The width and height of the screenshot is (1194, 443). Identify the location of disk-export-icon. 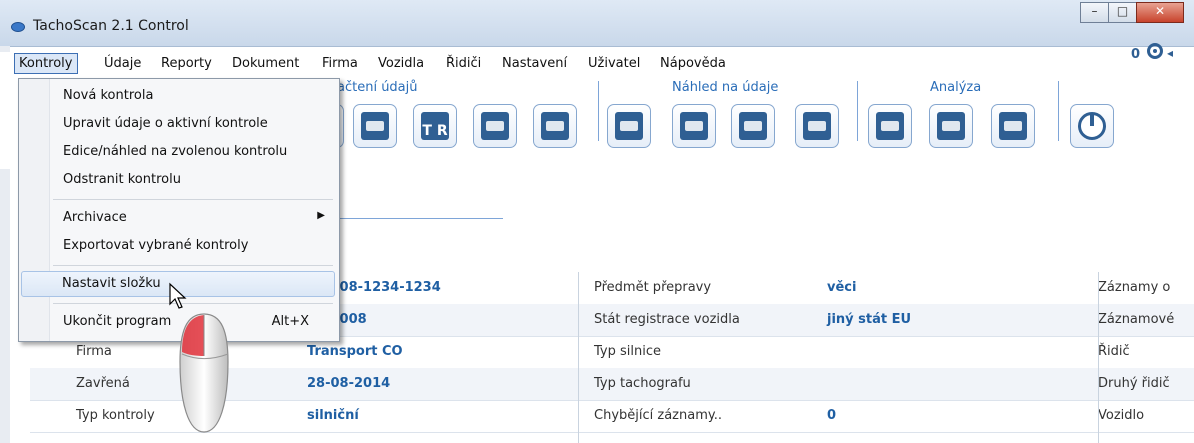
(890, 126).